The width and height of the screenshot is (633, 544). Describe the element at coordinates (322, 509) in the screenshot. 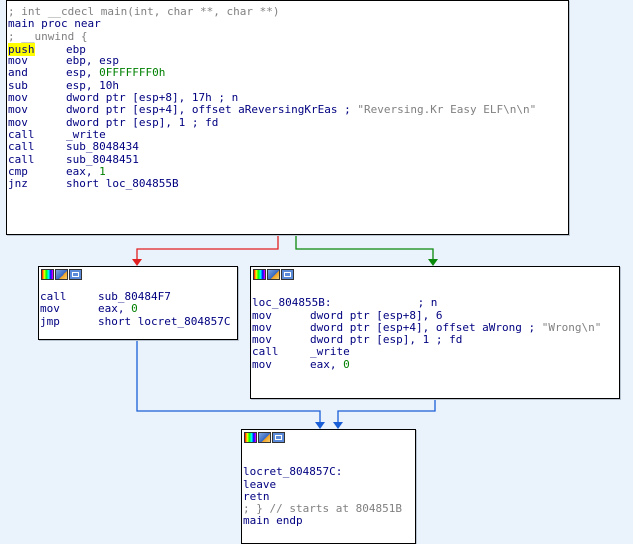

I see `comment: ; } // starts at 804851B` at that location.